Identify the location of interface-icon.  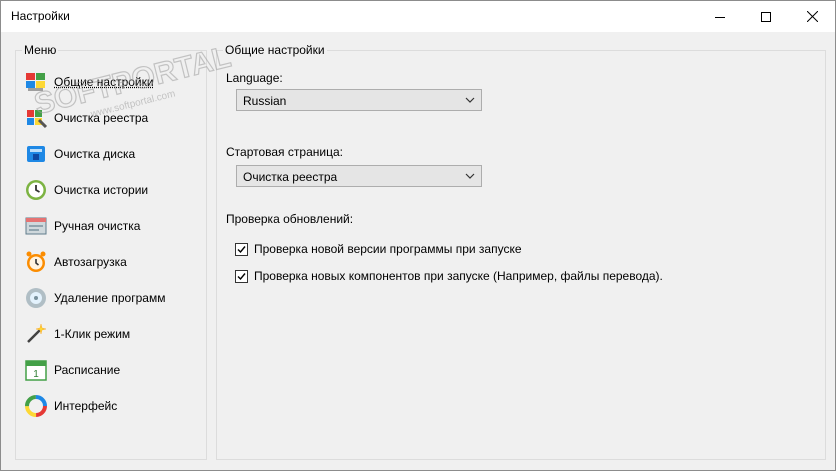
(36, 406).